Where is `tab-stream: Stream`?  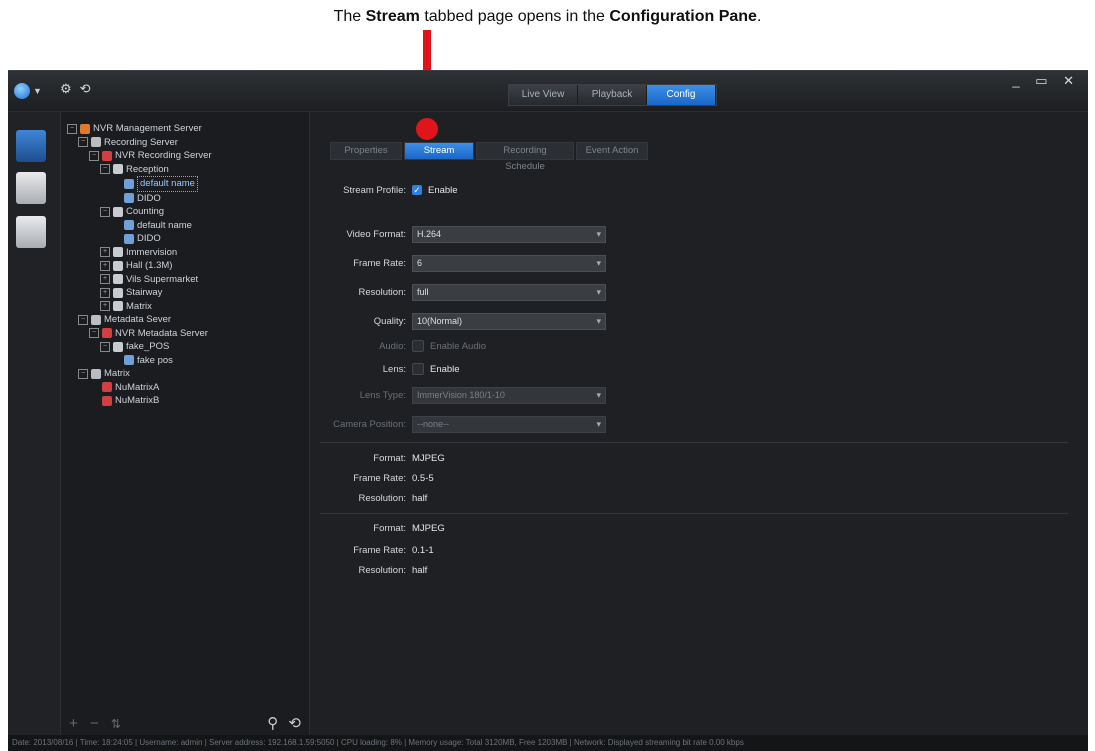 tab-stream: Stream is located at coordinates (439, 151).